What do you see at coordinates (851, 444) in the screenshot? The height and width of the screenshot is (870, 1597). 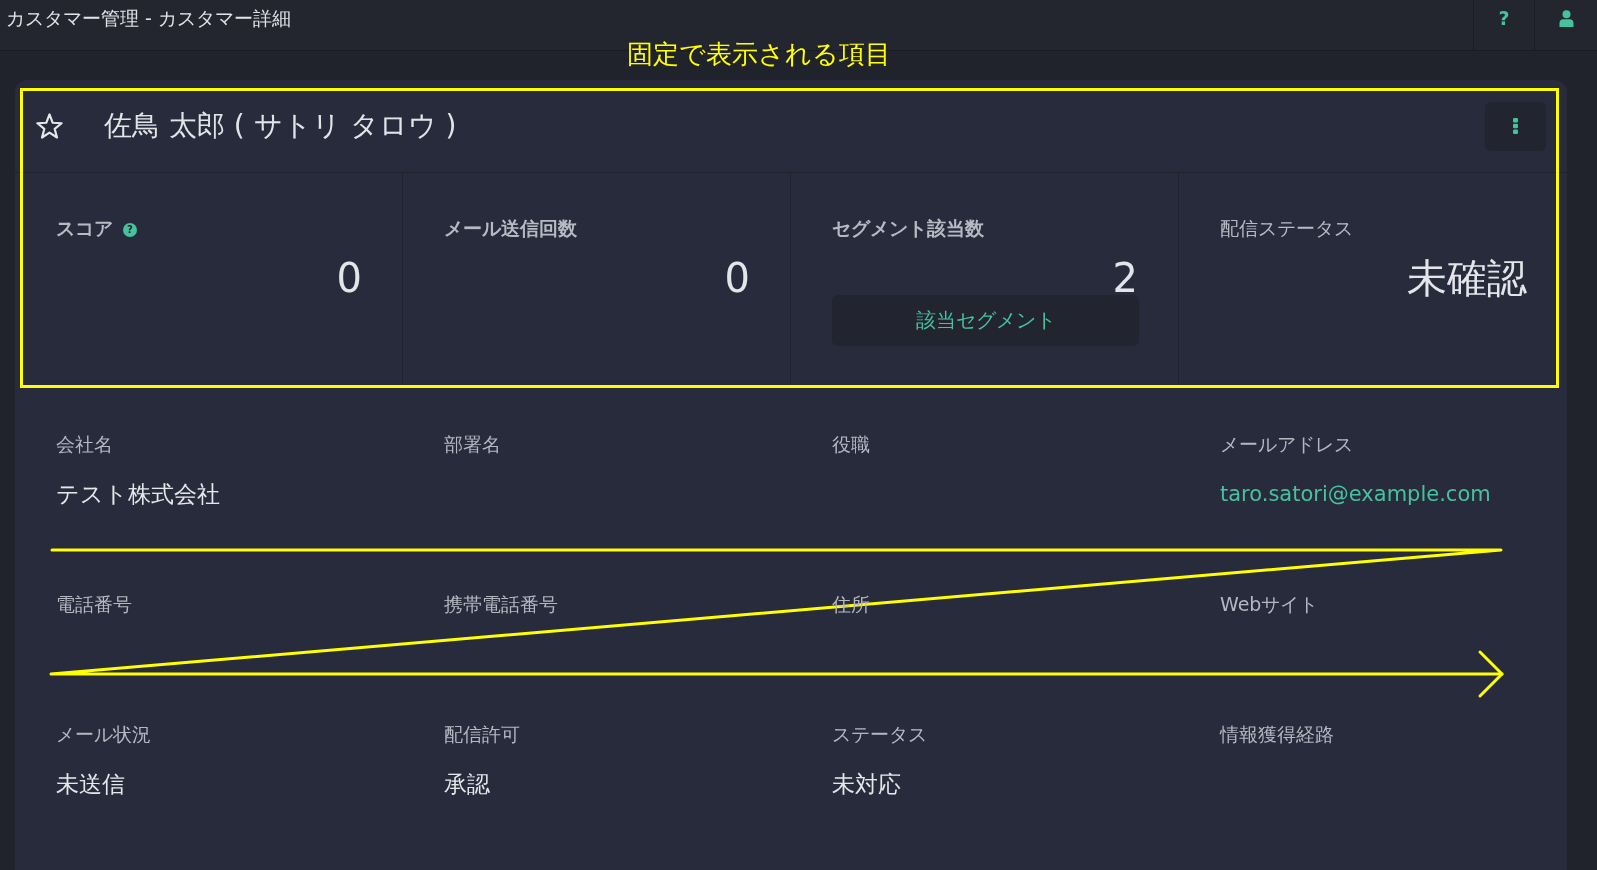 I see `field-label: 役職` at bounding box center [851, 444].